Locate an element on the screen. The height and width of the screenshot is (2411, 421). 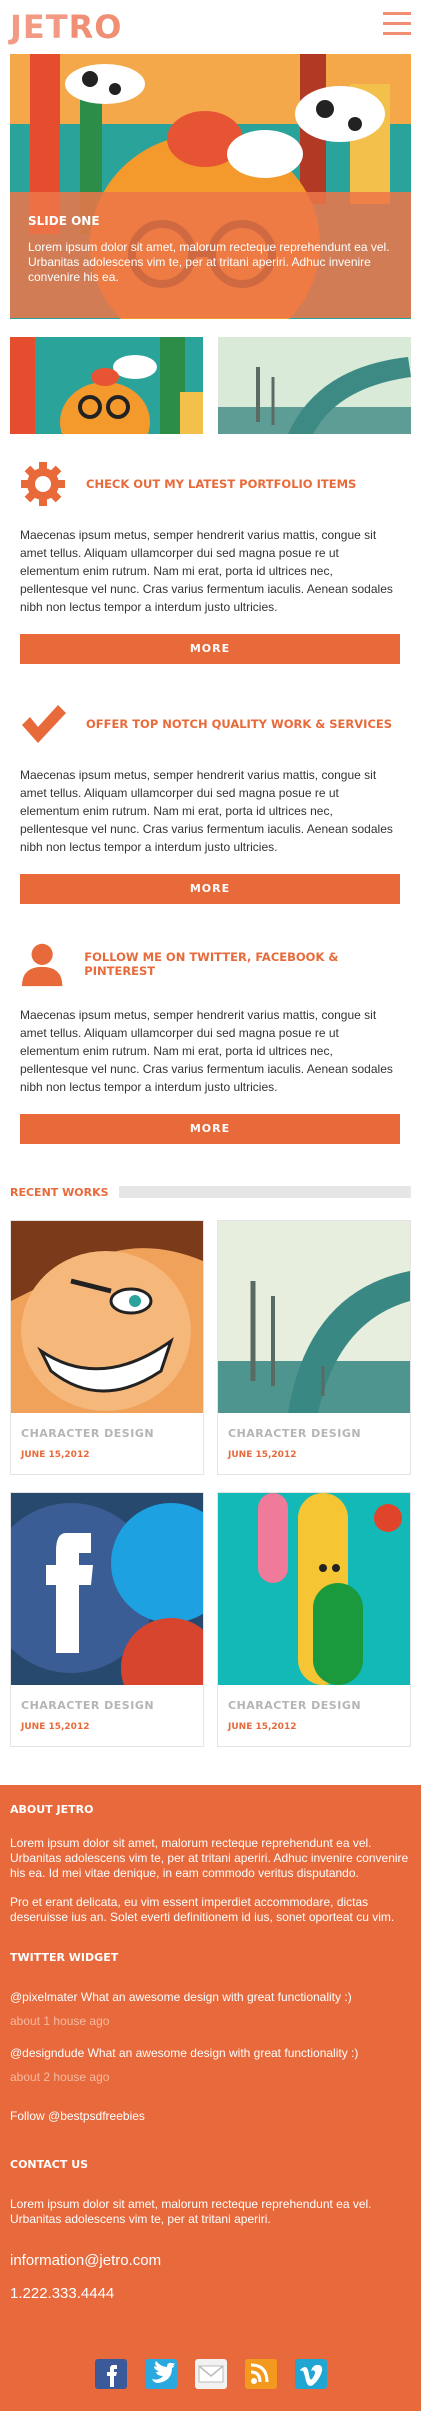
gear-icon is located at coordinates (43, 484).